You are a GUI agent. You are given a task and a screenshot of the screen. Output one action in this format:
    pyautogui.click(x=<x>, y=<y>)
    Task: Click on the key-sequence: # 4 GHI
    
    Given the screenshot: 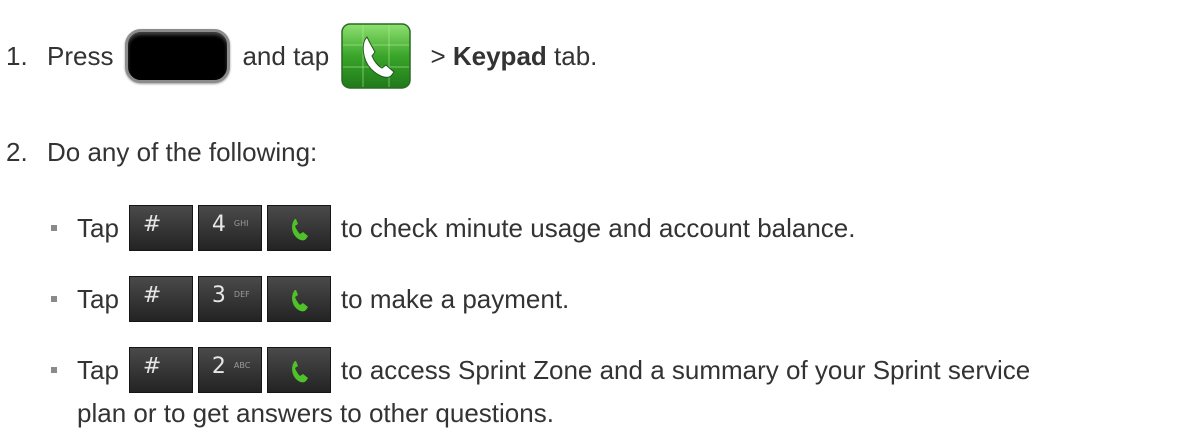 What is the action you would take?
    pyautogui.click(x=229, y=228)
    